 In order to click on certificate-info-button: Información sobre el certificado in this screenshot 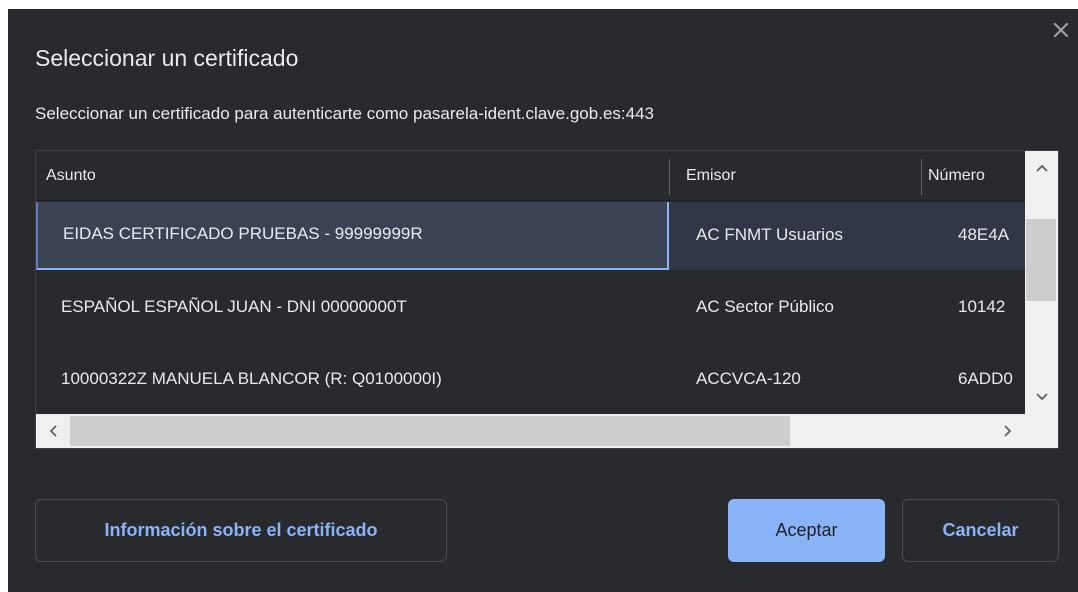, I will do `click(241, 530)`.